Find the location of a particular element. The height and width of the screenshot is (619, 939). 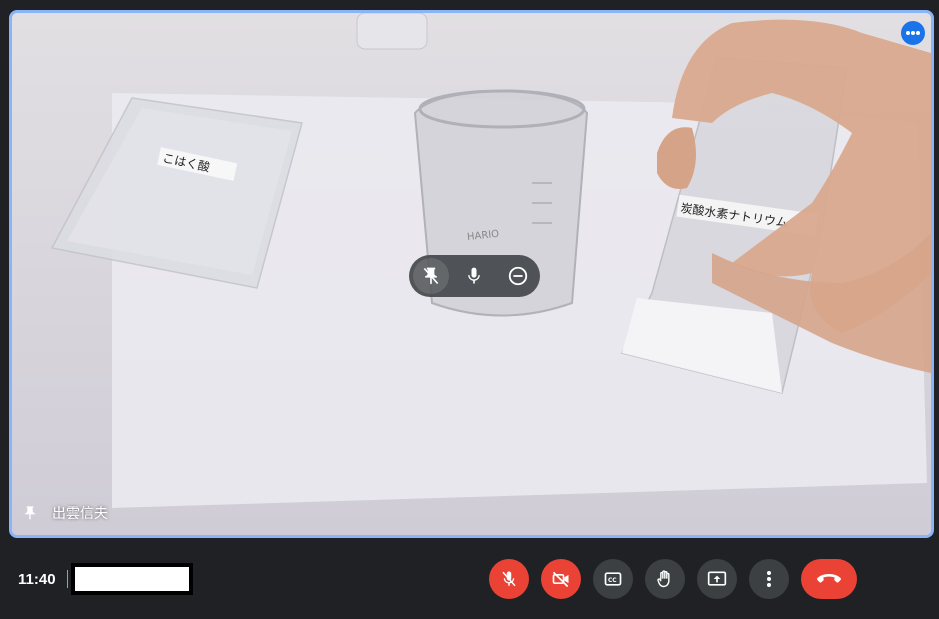

meeting-code-box is located at coordinates (132, 579).